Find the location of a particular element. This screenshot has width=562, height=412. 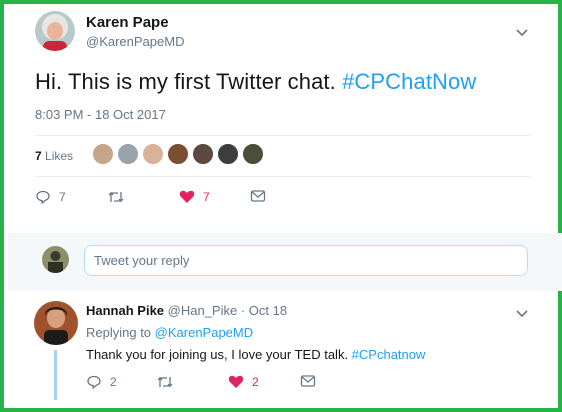

reply-author-name: Hannah Pike is located at coordinates (125, 310).